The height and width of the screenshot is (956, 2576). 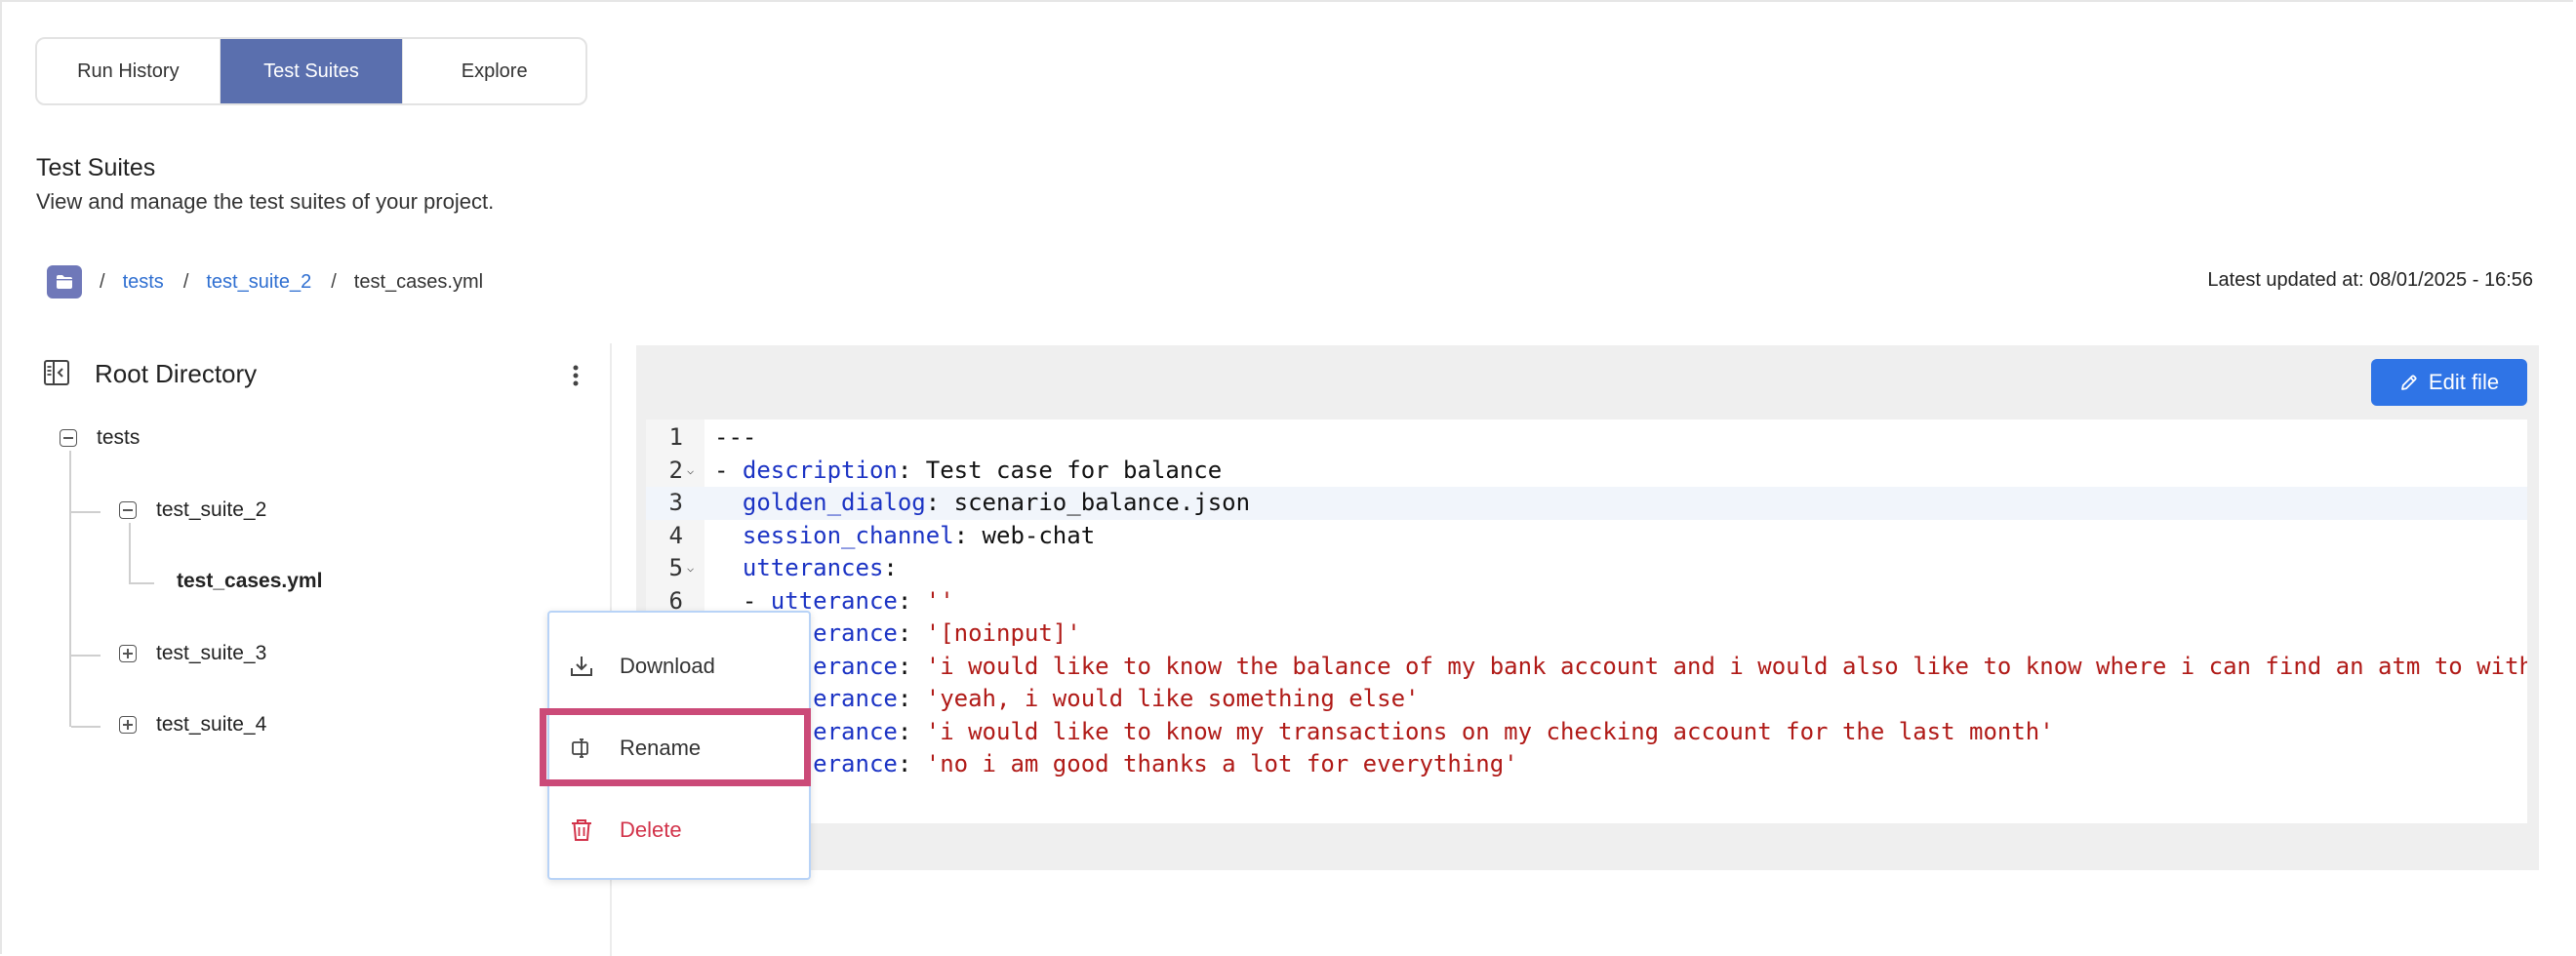 I want to click on tree-root-title: Root Directory, so click(x=176, y=373).